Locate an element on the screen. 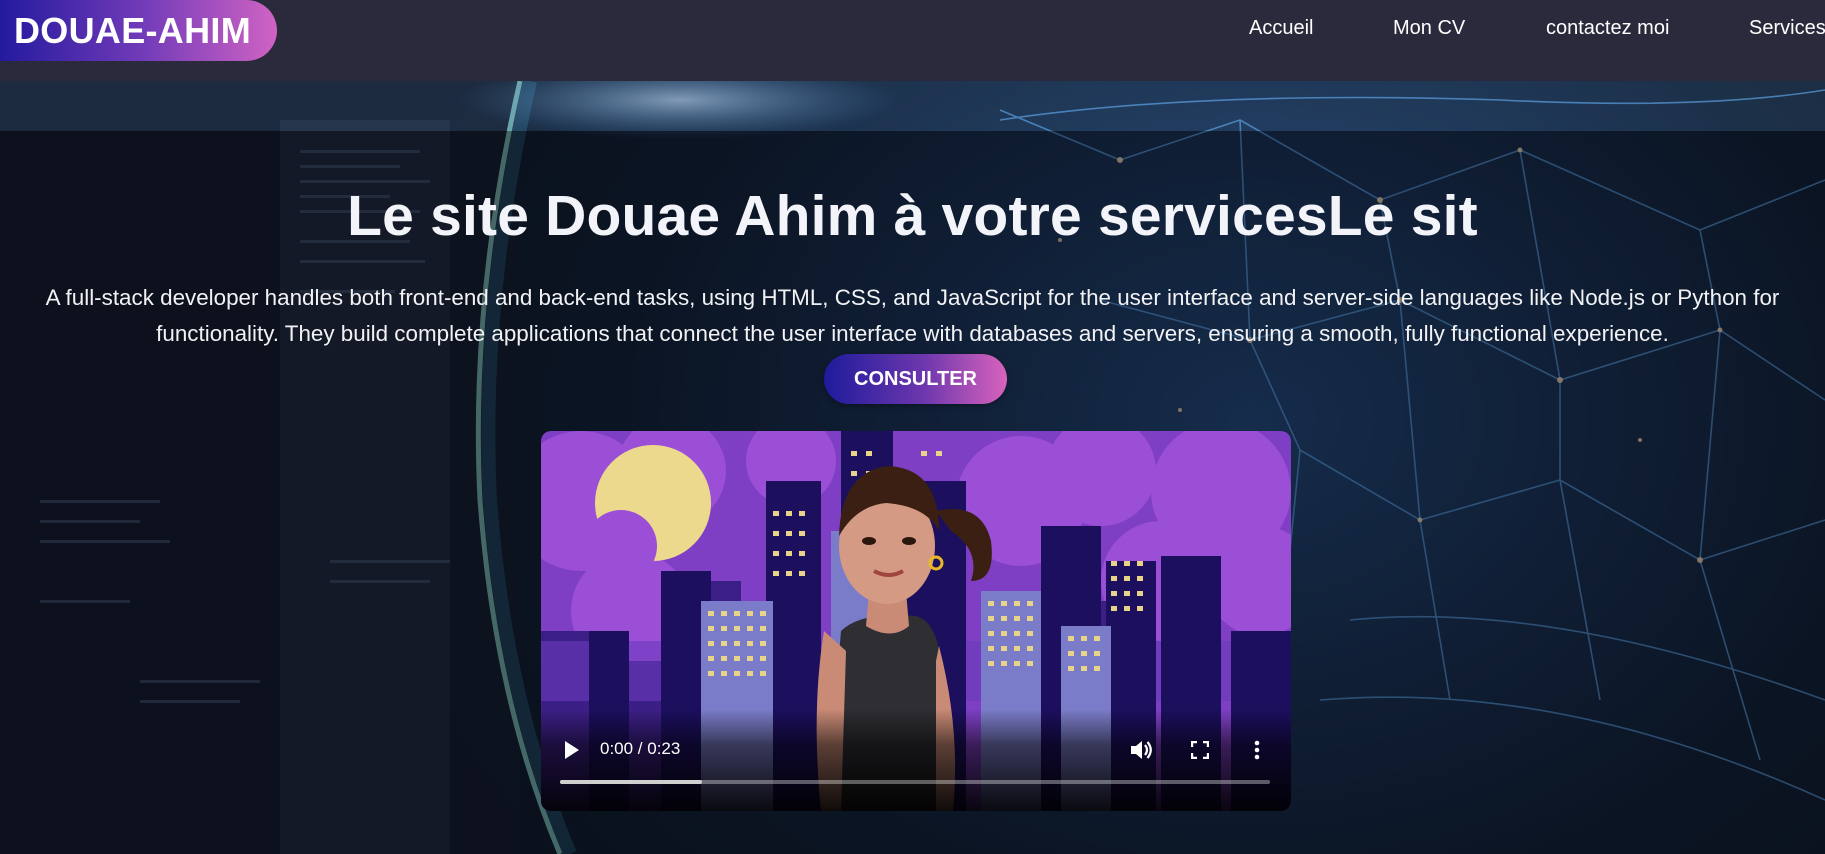 The height and width of the screenshot is (854, 1825). video-controls: 0:00 / 0:23 is located at coordinates (916, 760).